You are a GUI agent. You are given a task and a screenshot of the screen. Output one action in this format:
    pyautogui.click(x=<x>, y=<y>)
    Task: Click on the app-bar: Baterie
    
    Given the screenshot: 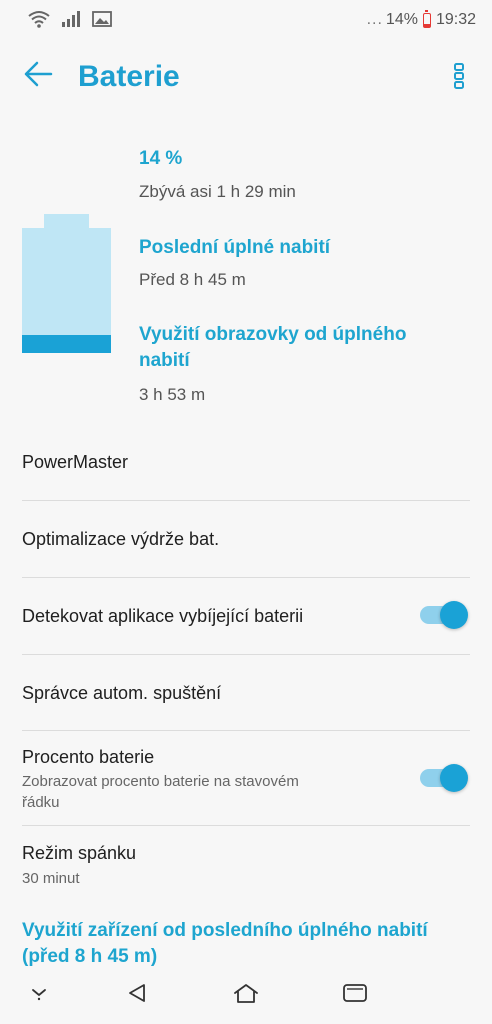 What is the action you would take?
    pyautogui.click(x=246, y=79)
    